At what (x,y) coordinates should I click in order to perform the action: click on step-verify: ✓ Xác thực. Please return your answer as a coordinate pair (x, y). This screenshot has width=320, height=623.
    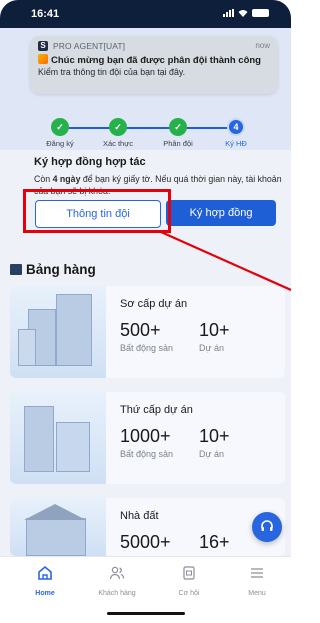
    Looking at the image, I should click on (118, 133).